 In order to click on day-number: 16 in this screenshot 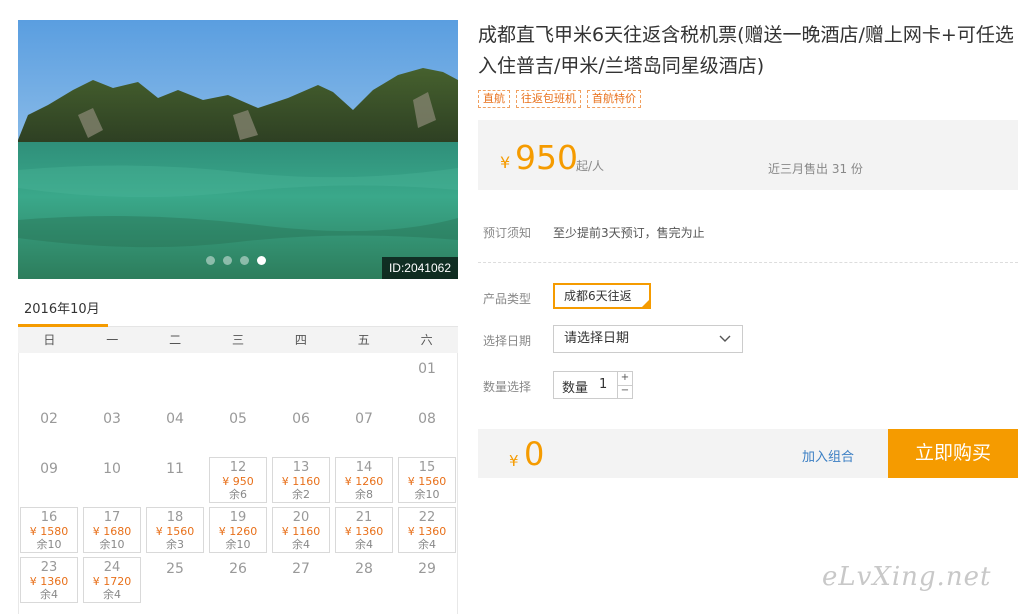, I will do `click(49, 517)`.